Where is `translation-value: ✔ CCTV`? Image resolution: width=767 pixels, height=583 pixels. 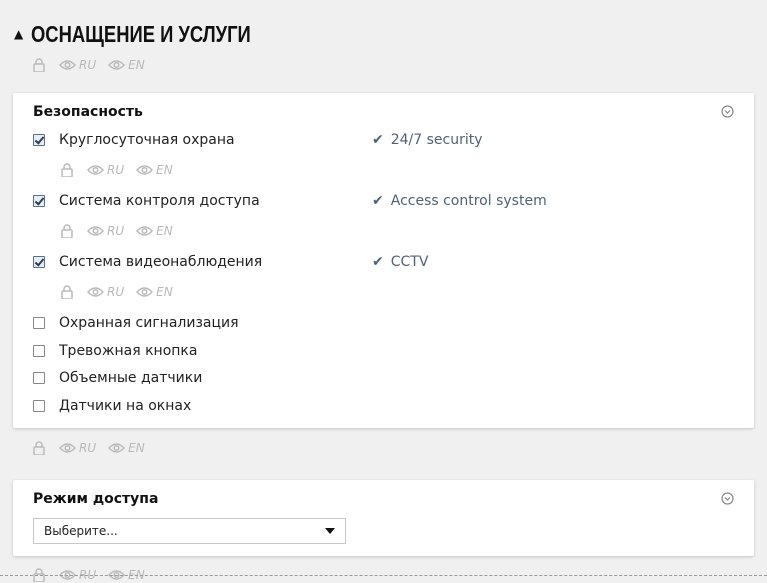
translation-value: ✔ CCTV is located at coordinates (400, 262).